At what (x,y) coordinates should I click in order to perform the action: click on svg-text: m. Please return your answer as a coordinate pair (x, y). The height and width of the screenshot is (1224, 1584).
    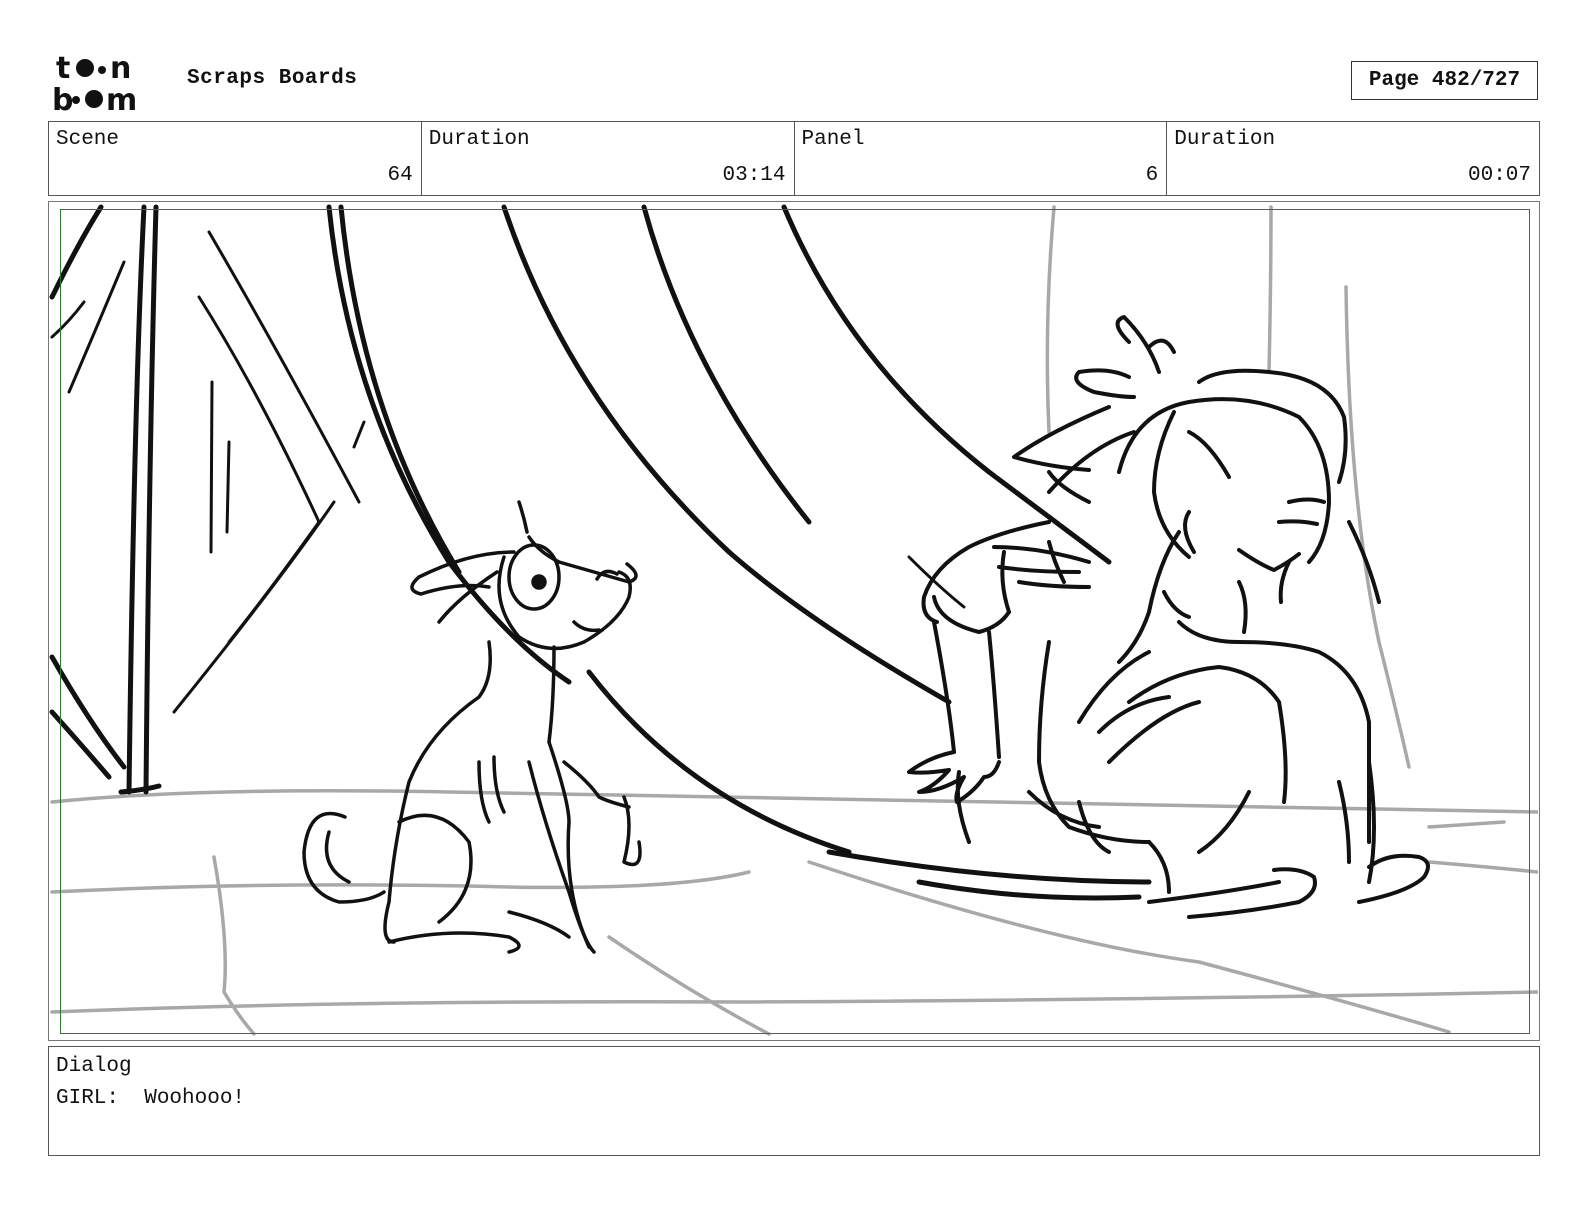
    Looking at the image, I should click on (121, 98).